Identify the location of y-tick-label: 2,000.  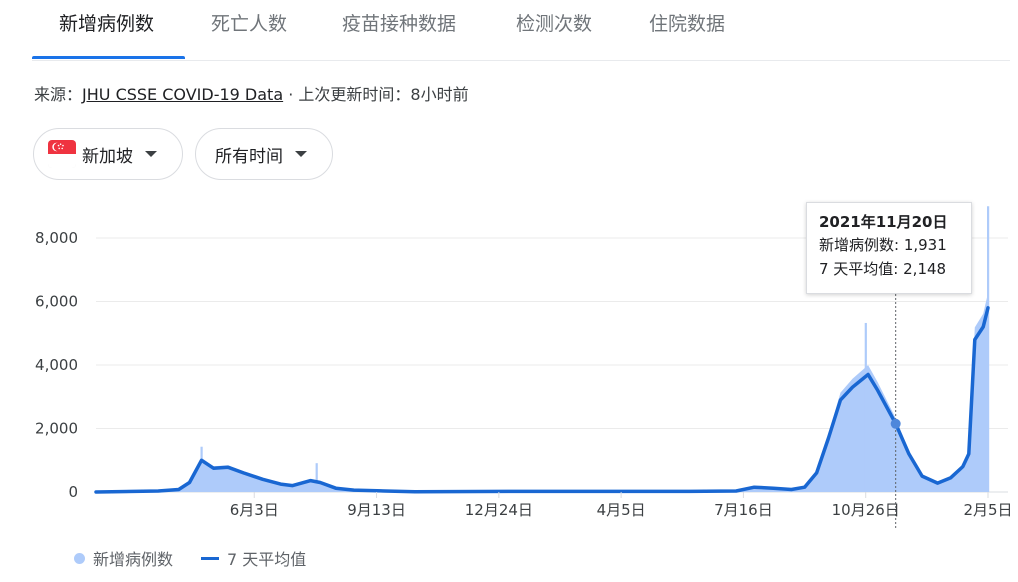
(56, 429).